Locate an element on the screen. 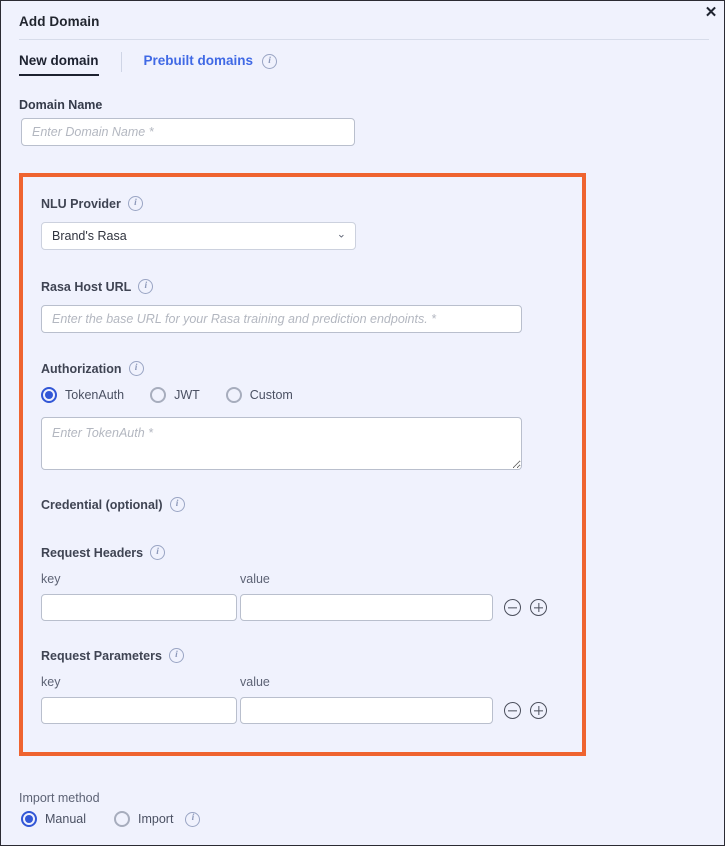 The width and height of the screenshot is (725, 846). close-icon: ✕ is located at coordinates (711, 12).